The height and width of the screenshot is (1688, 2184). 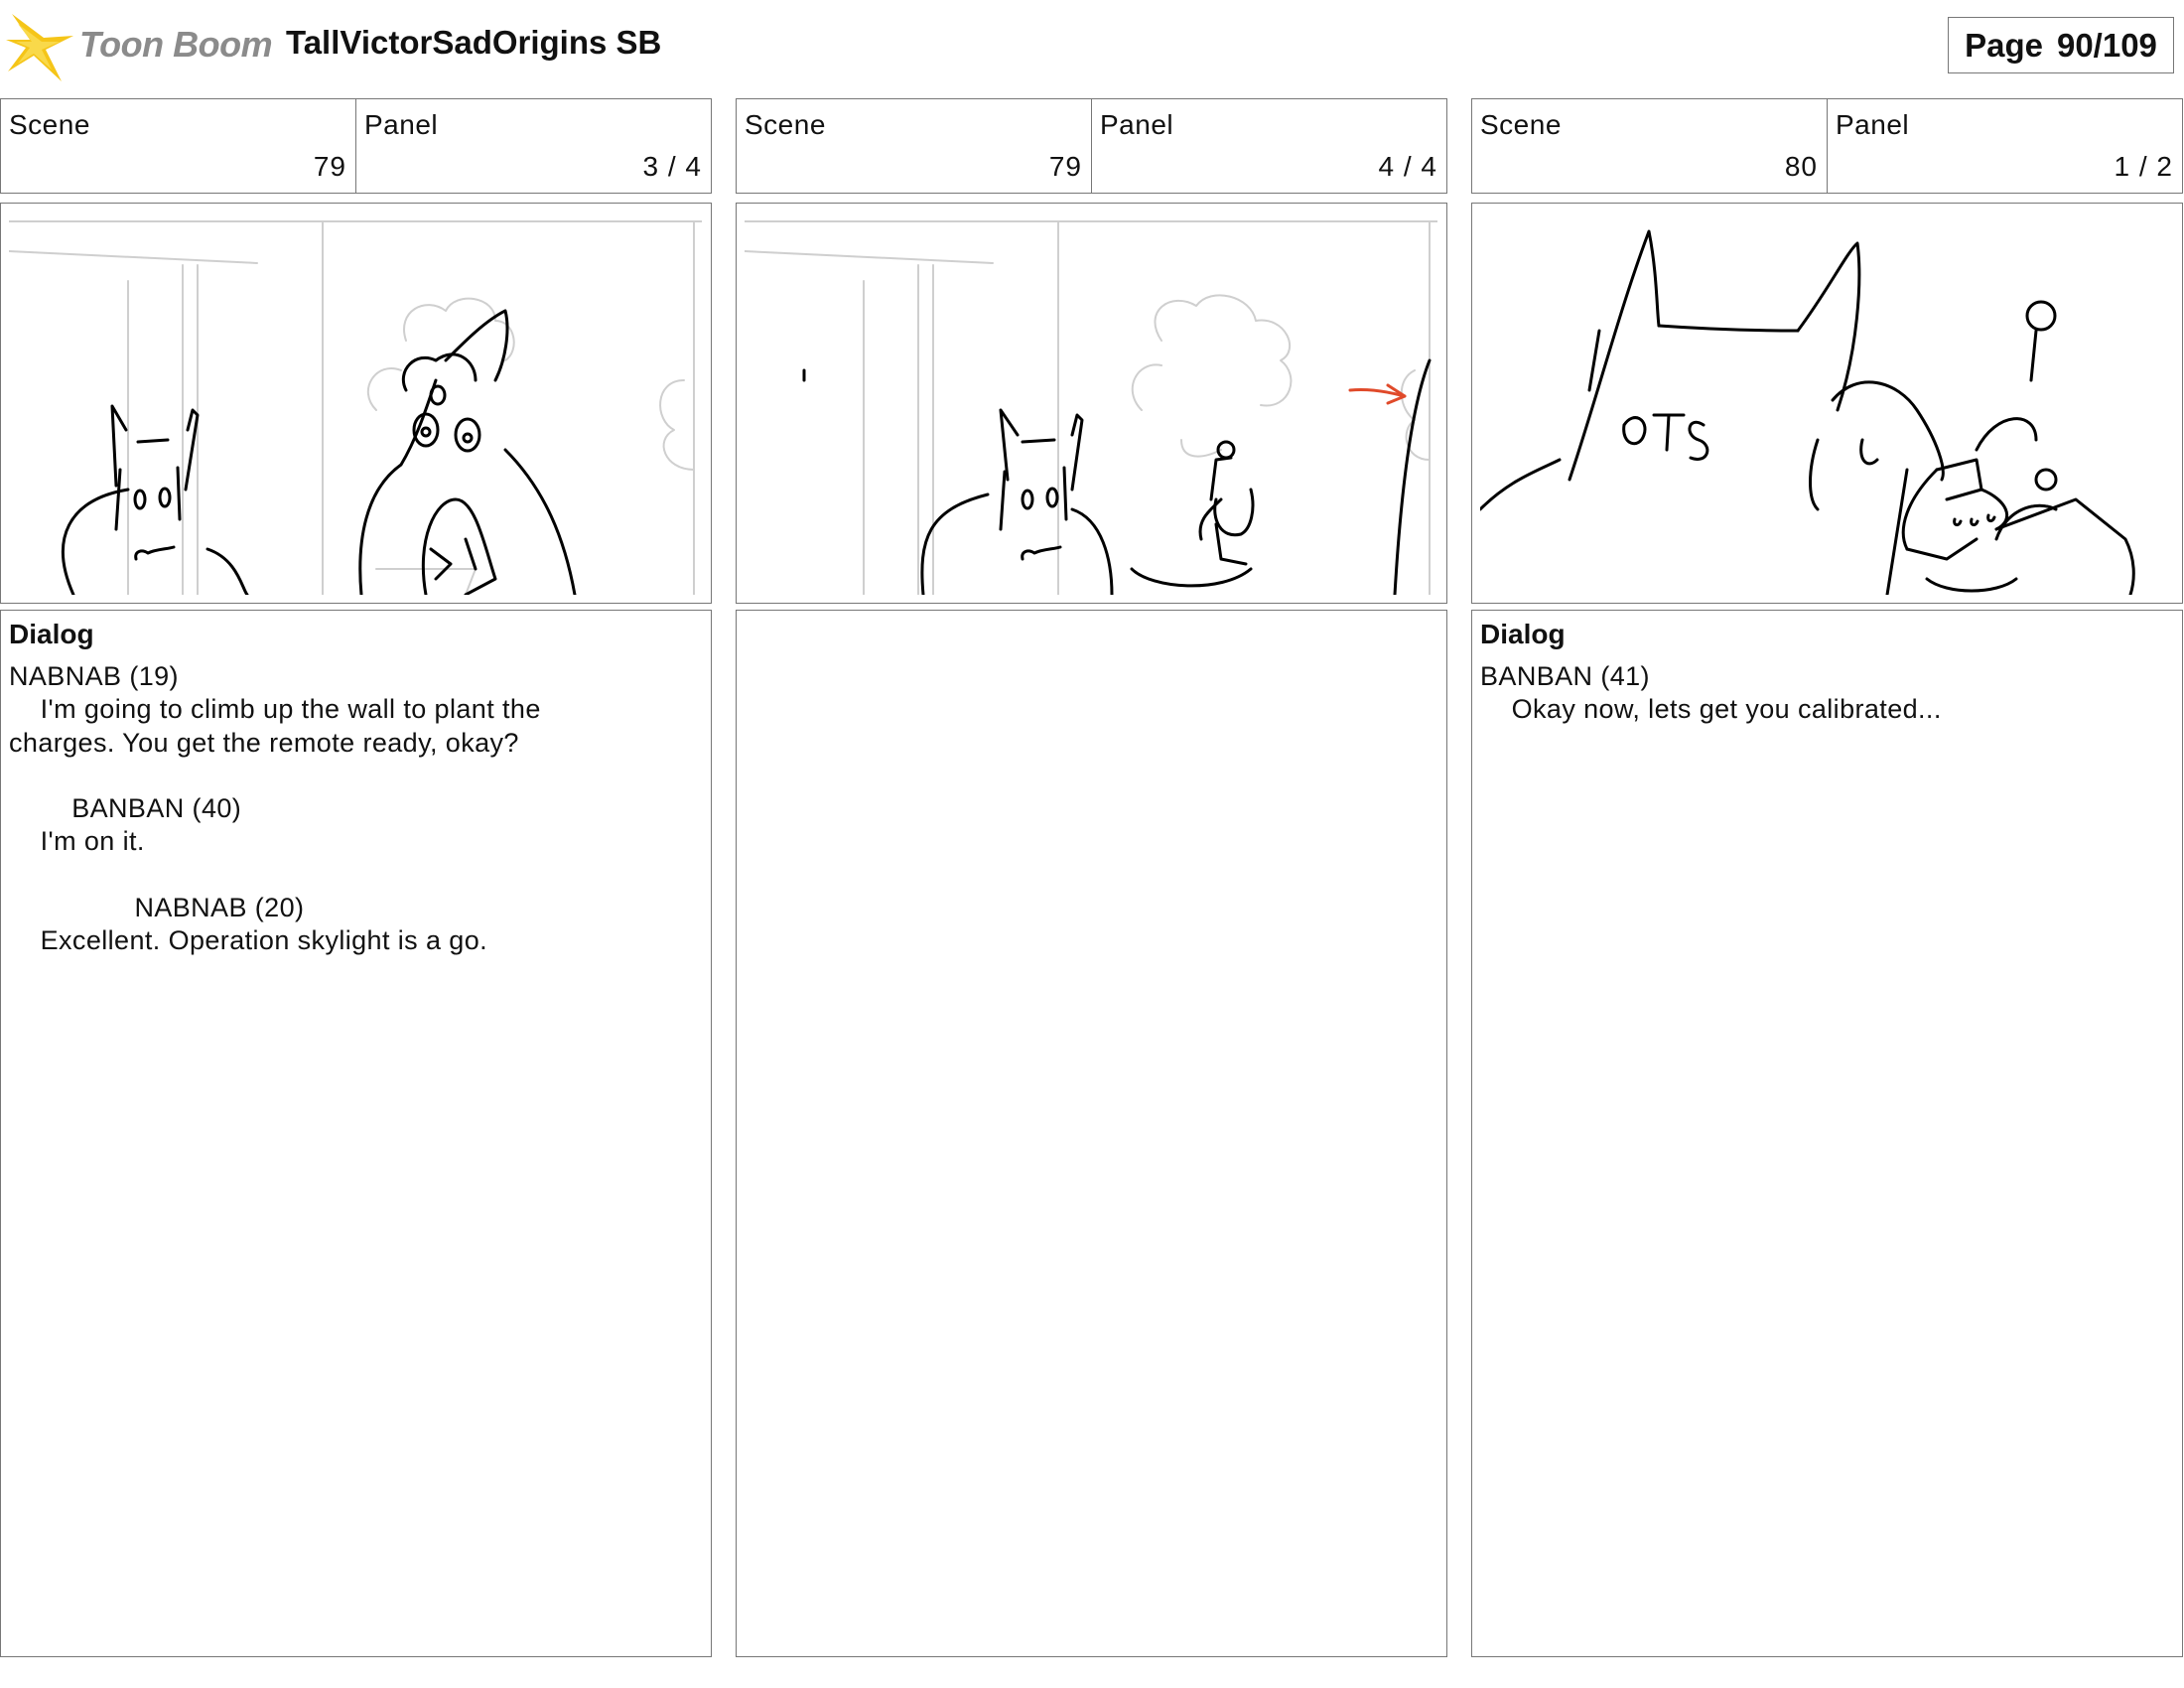 What do you see at coordinates (474, 42) in the screenshot?
I see `document-title: TallVictorSadOrigins SB` at bounding box center [474, 42].